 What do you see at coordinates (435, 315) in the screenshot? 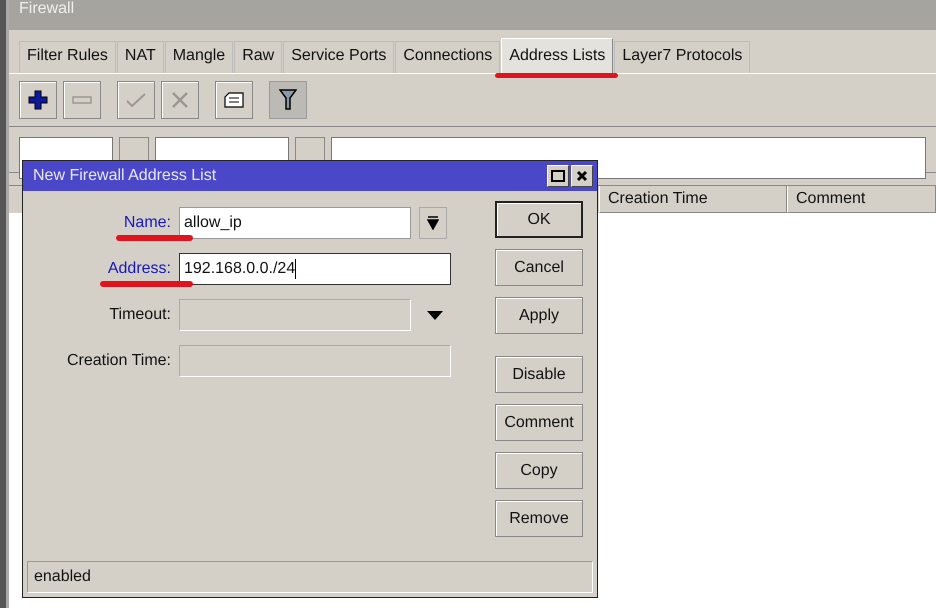
I see `dropdown-arrow-icon` at bounding box center [435, 315].